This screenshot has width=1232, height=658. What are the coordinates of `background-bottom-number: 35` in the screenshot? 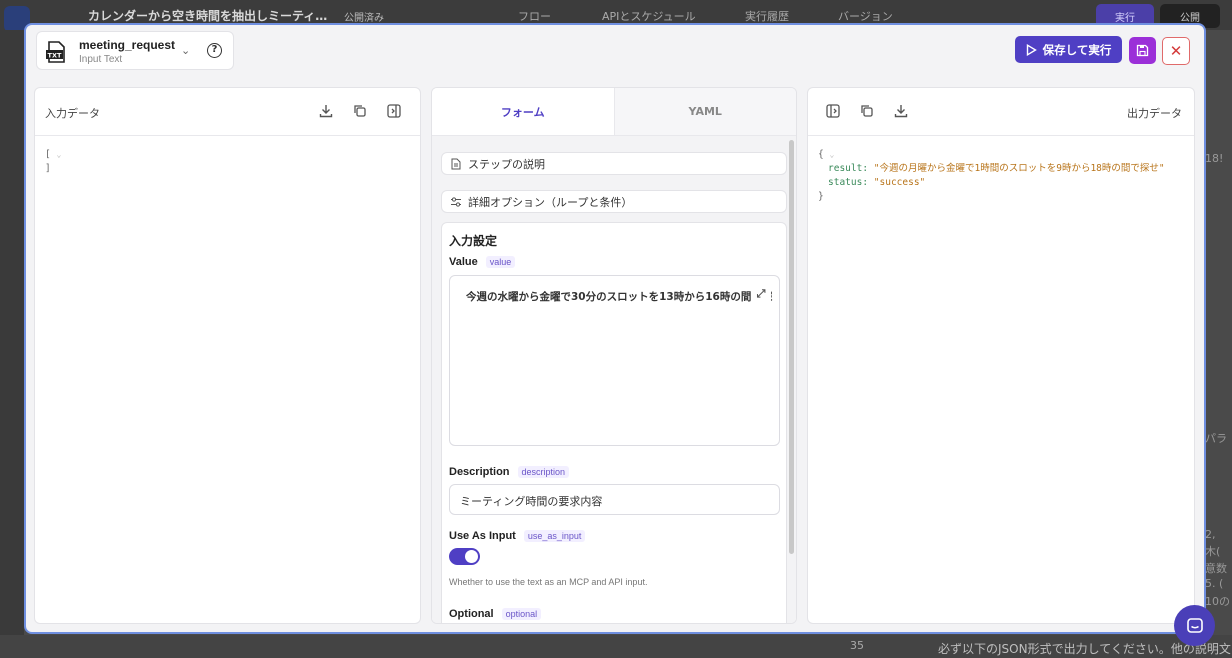 It's located at (857, 645).